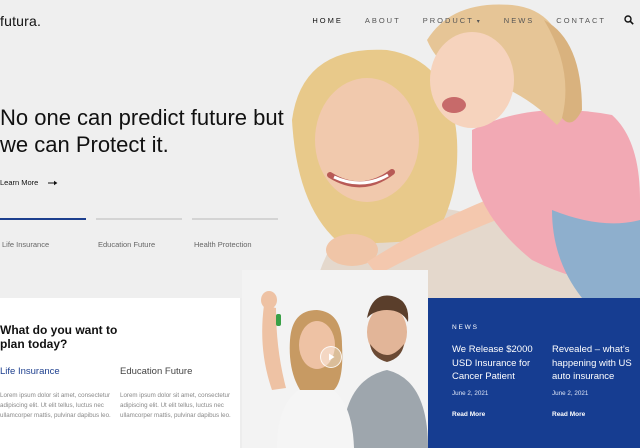  I want to click on tab-education-future: Education Future, so click(139, 233).